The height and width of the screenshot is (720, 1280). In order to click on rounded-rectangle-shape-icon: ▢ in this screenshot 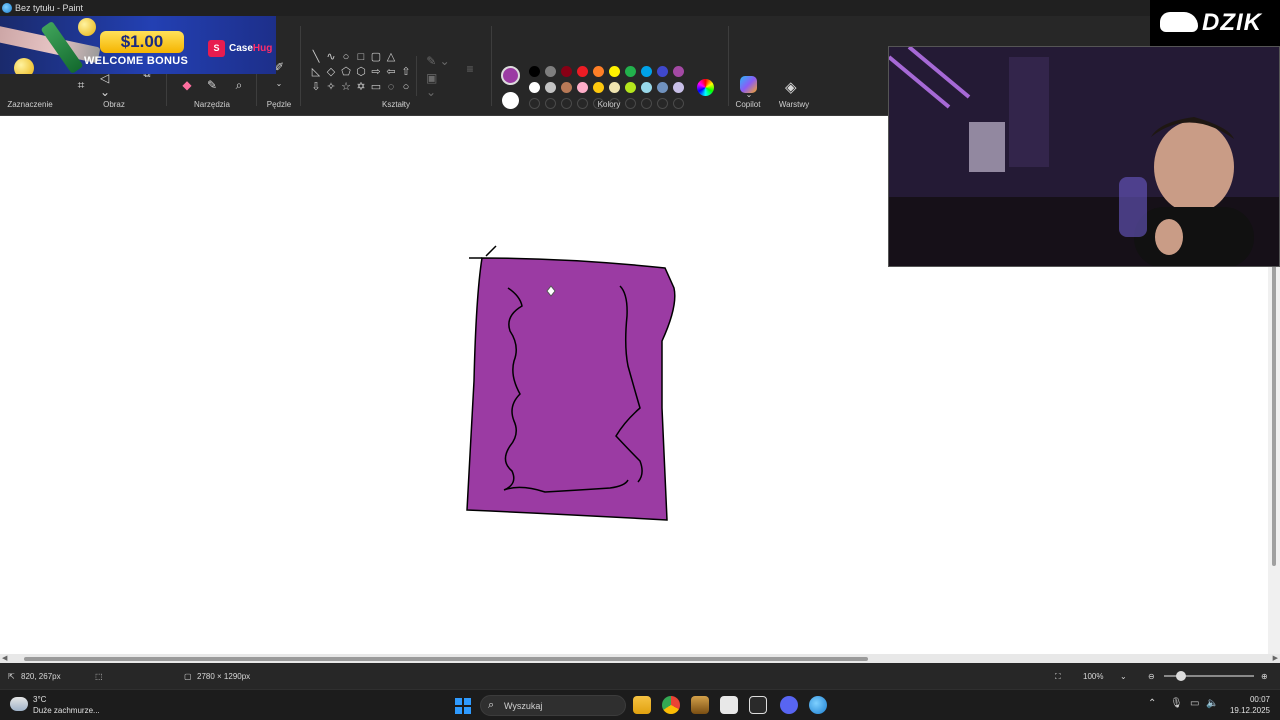, I will do `click(376, 56)`.